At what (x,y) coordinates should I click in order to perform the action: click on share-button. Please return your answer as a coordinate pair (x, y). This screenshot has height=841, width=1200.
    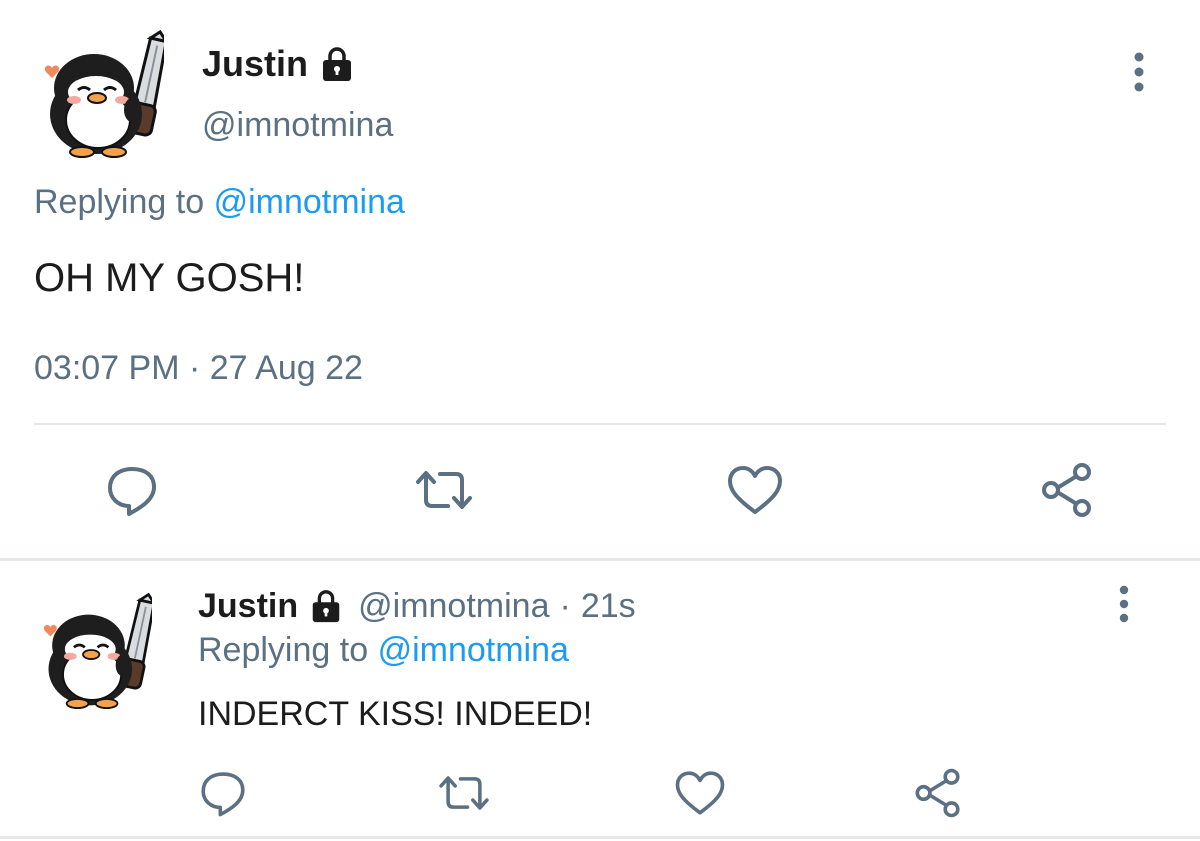
    Looking at the image, I should click on (1067, 490).